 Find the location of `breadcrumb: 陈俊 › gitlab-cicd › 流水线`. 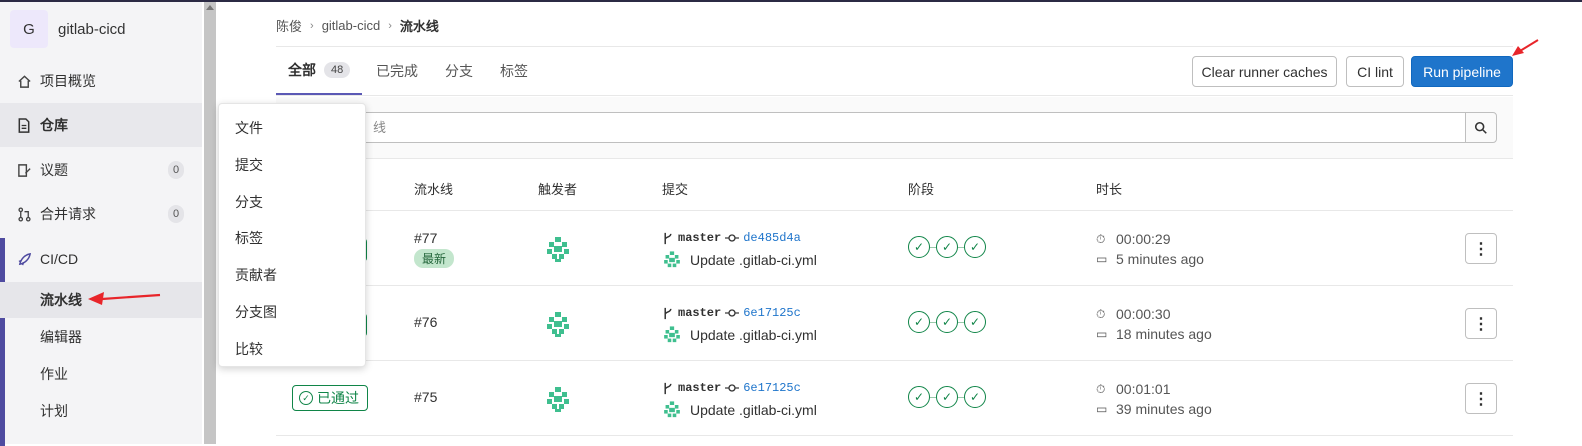

breadcrumb: 陈俊 › gitlab-cicd › 流水线 is located at coordinates (357, 25).